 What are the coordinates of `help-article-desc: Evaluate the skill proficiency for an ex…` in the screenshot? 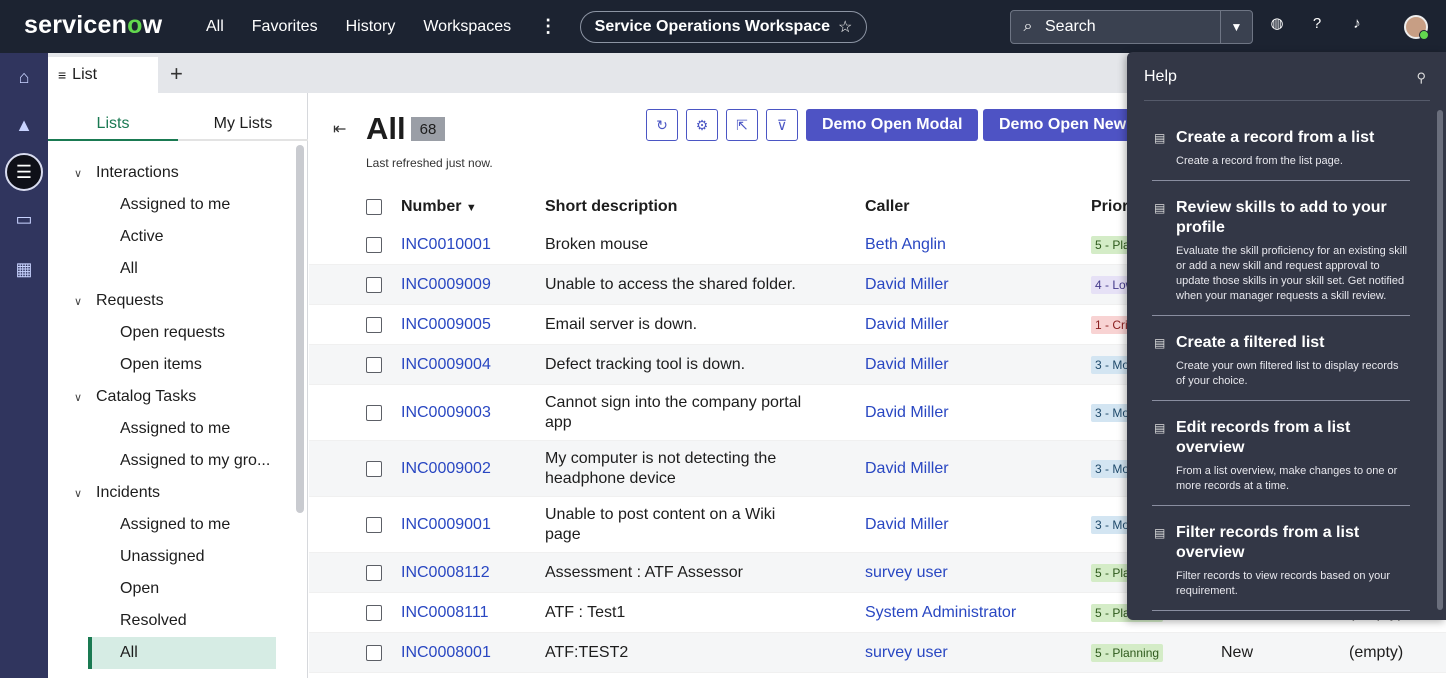 It's located at (1292, 273).